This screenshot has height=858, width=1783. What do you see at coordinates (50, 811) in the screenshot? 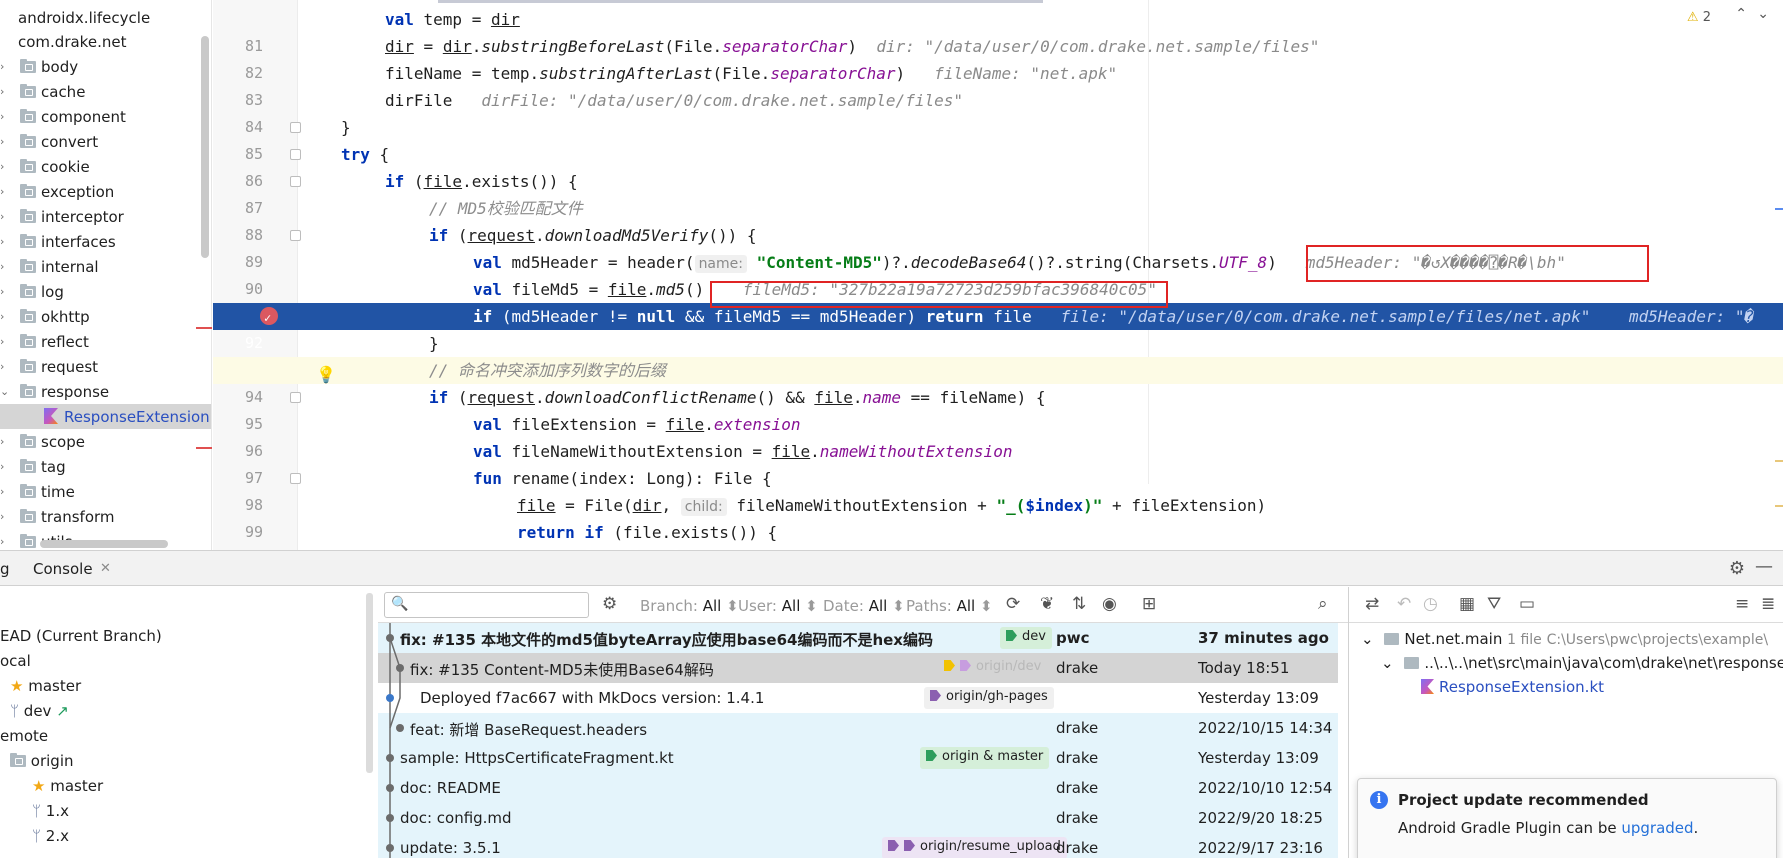
I see `branch-origin-1x: ᛘ 1.x` at bounding box center [50, 811].